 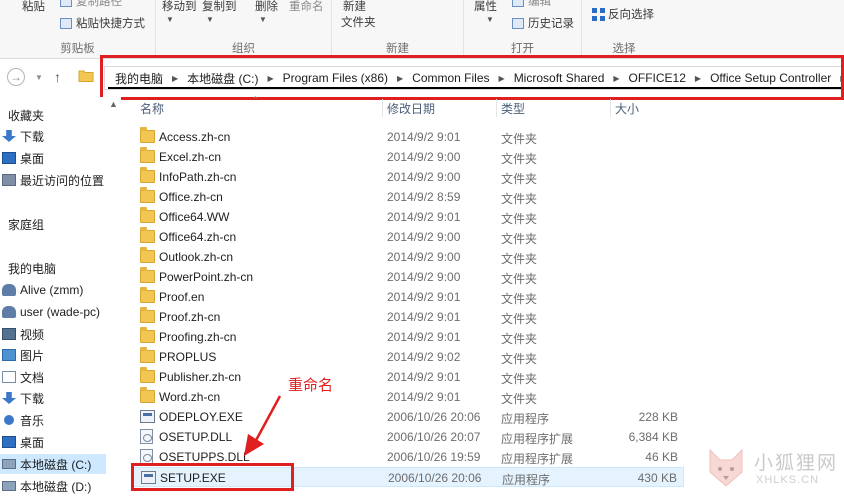 I want to click on sidebar-item-local-disk-d: 本地磁盘 (D:), so click(x=45, y=486).